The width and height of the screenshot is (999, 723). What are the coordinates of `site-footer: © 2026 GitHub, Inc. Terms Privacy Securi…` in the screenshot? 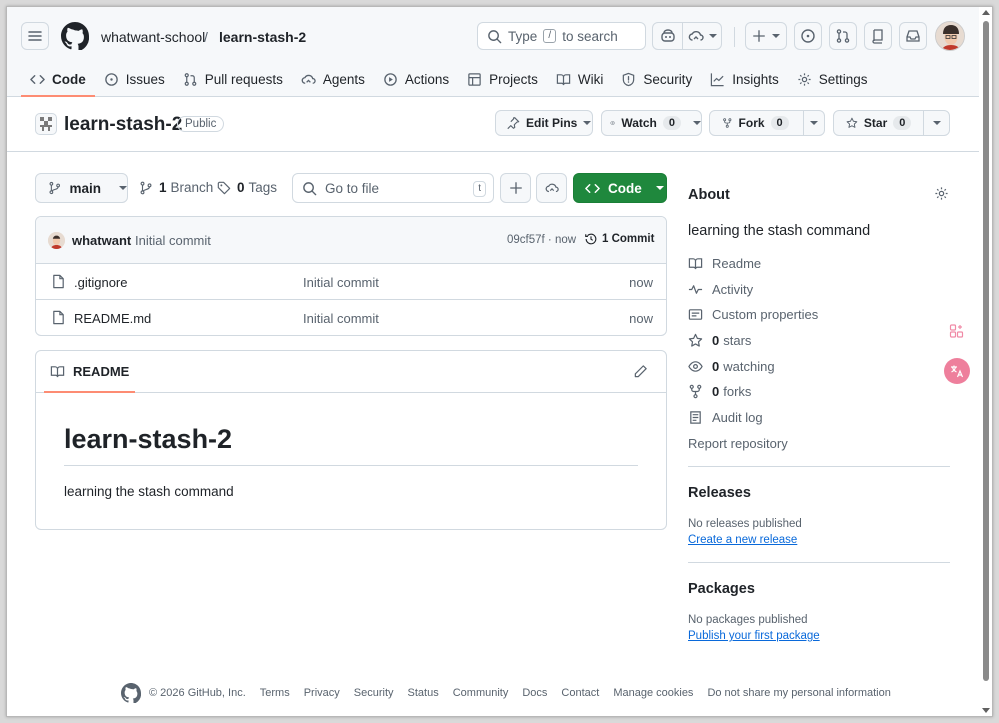 It's located at (506, 693).